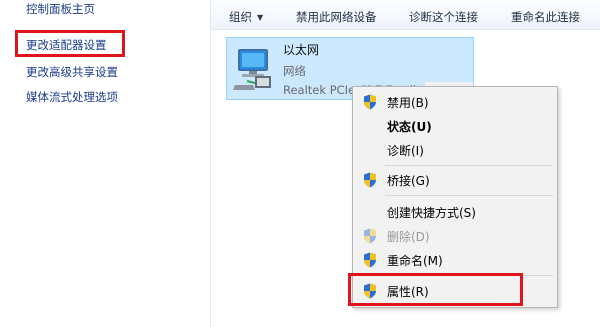  What do you see at coordinates (455, 126) in the screenshot?
I see `menu-item-status: 状态(U)` at bounding box center [455, 126].